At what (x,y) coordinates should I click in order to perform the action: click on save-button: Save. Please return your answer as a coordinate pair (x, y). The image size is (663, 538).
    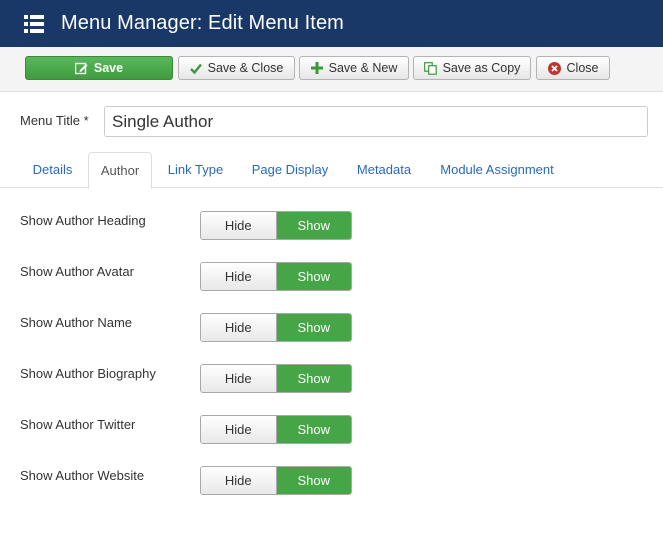
    Looking at the image, I should click on (99, 68).